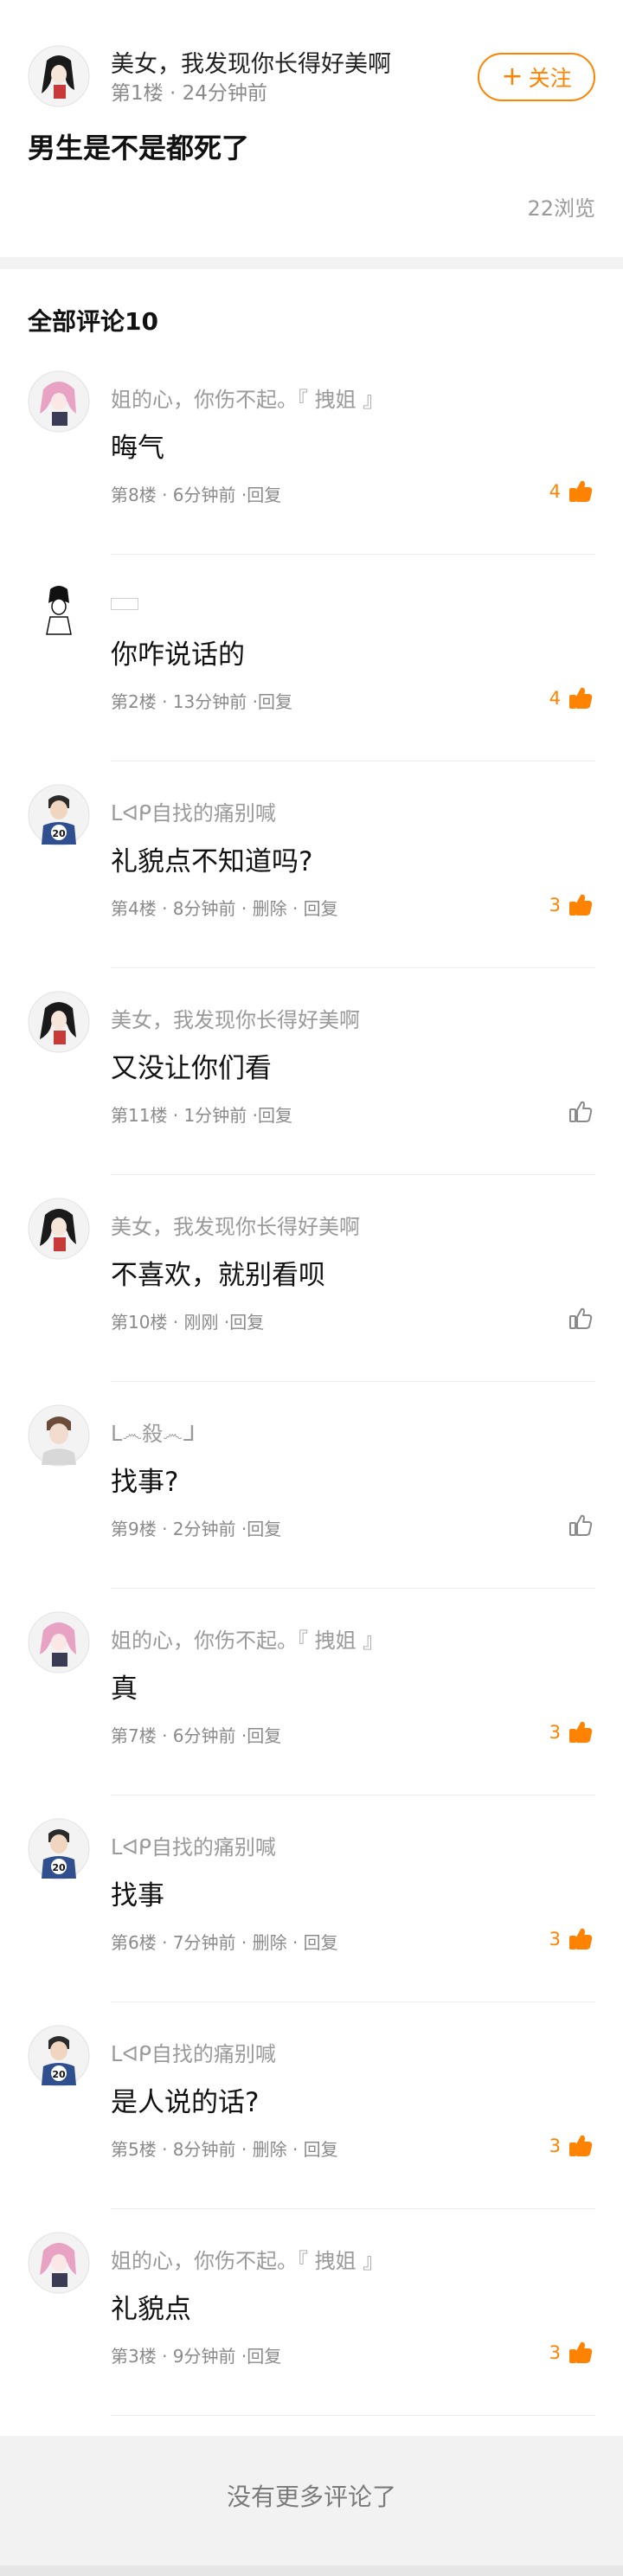 This screenshot has width=623, height=2576. What do you see at coordinates (125, 604) in the screenshot?
I see `comment-author-name-placeholder-icon` at bounding box center [125, 604].